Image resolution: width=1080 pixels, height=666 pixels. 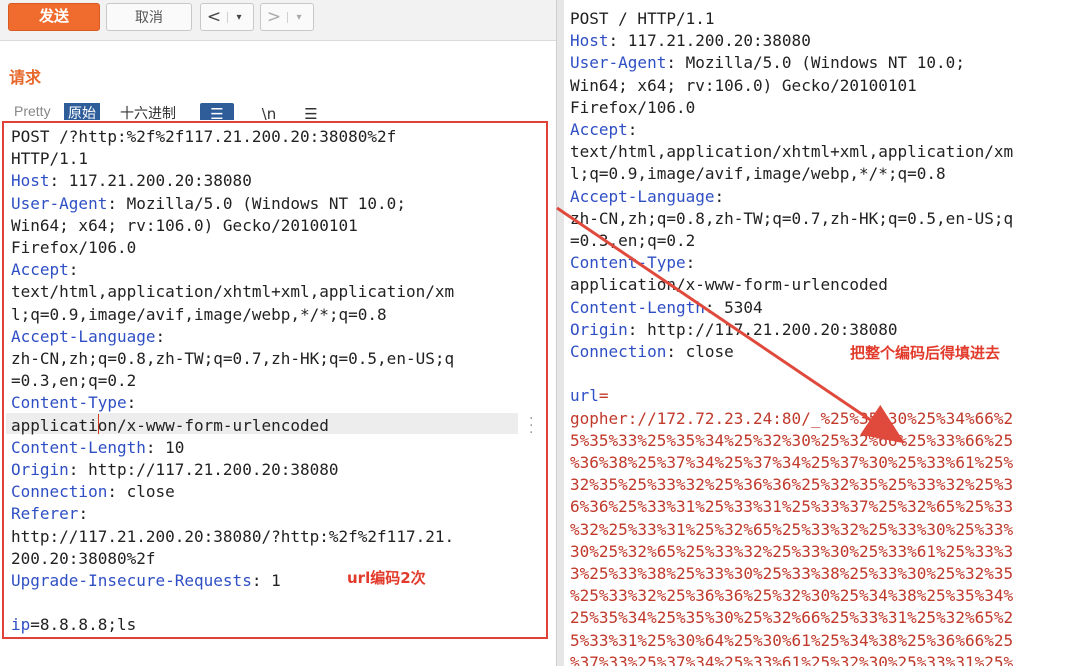 I want to click on annotation-arrow, so click(x=730, y=325).